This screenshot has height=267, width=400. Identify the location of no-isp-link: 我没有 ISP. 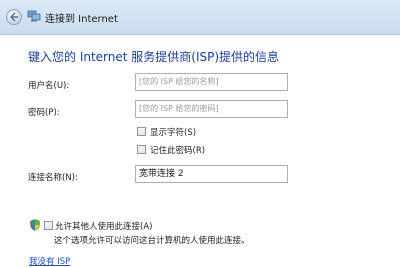
(49, 261).